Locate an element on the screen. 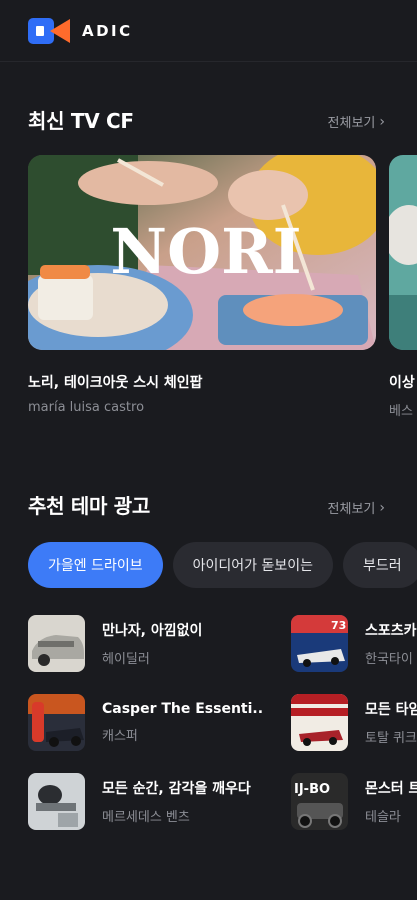 The image size is (417, 900). ad-thumbnail: 73 is located at coordinates (319, 643).